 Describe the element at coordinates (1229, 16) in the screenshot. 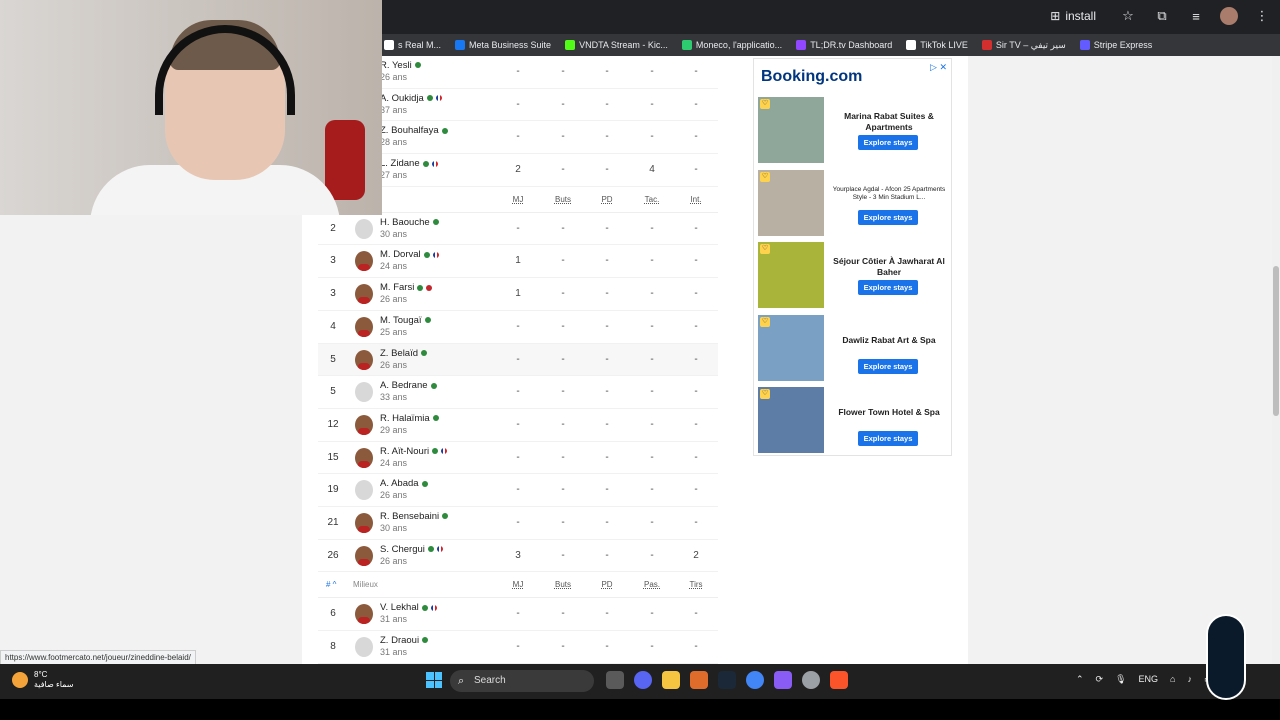

I see `profile-avatar` at that location.